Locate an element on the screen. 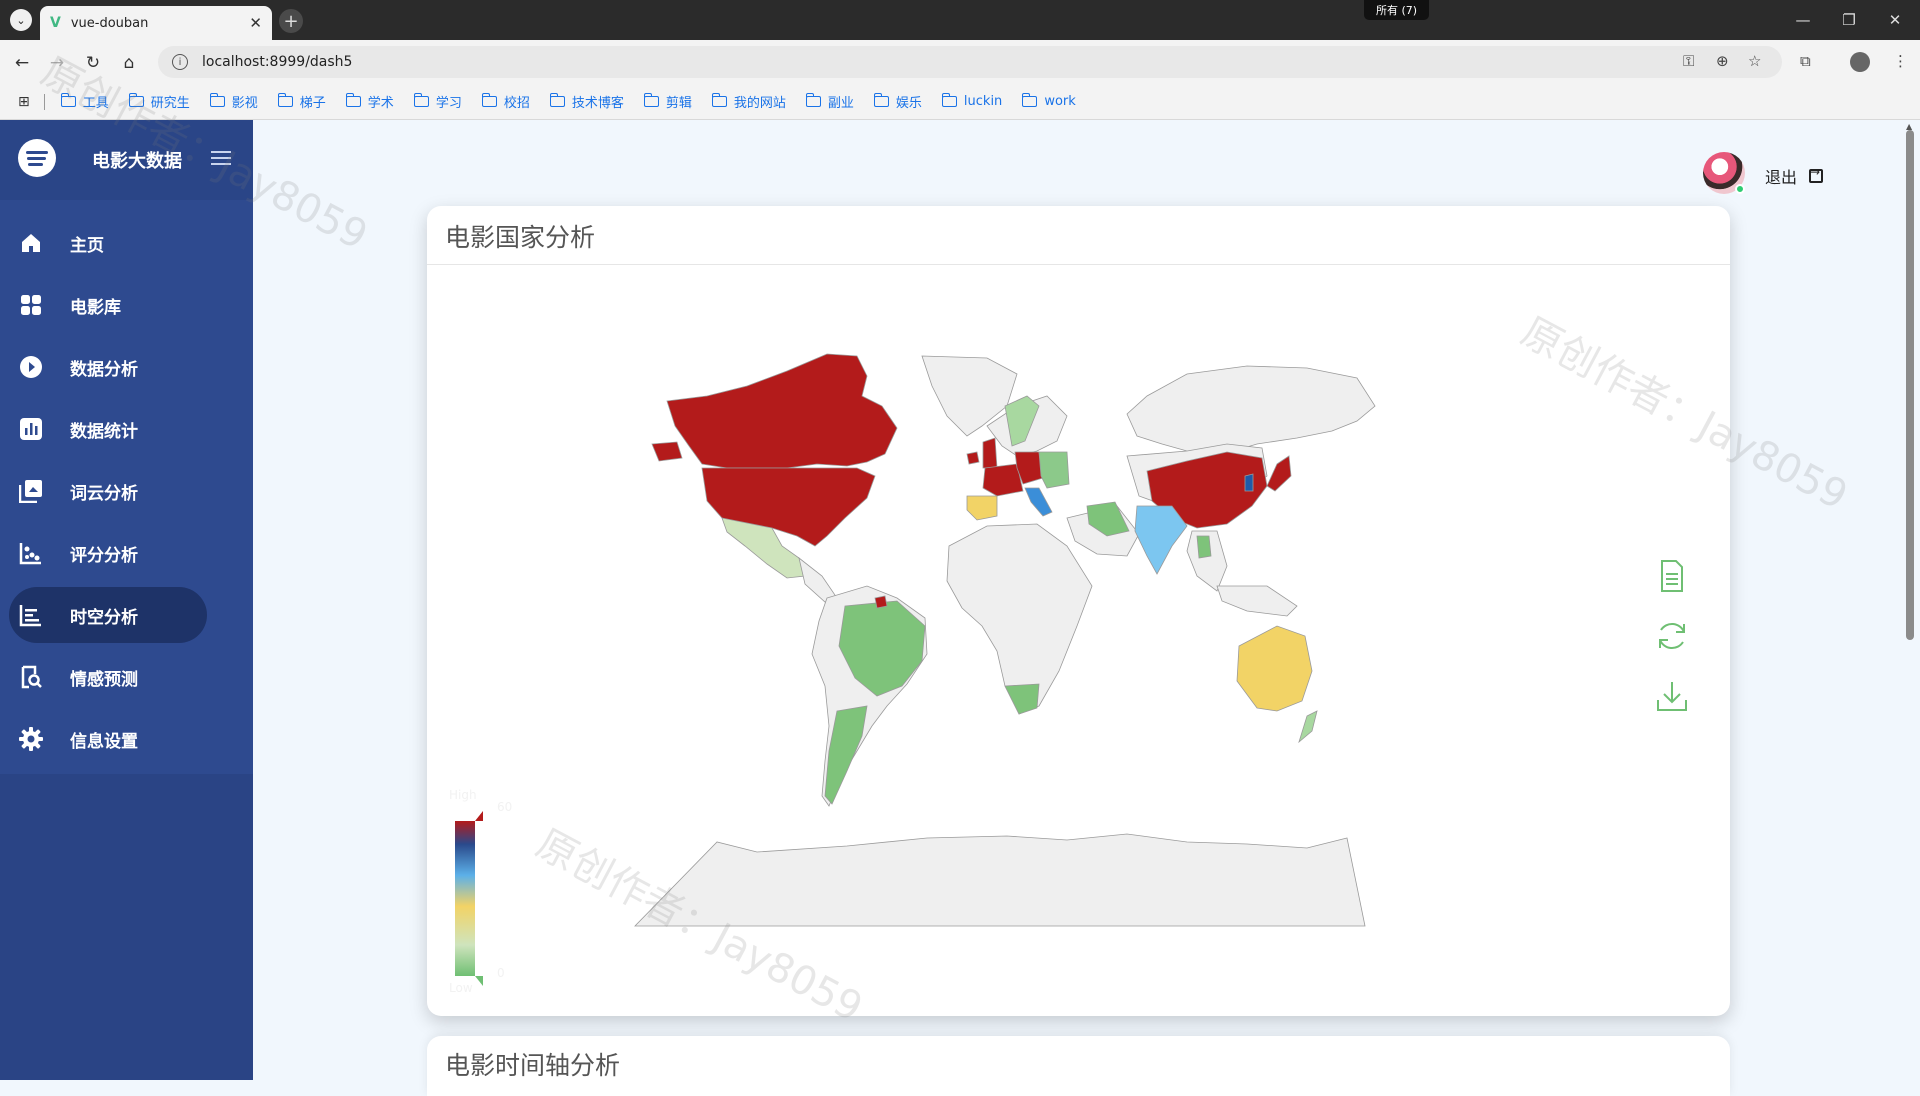 This screenshot has height=1096, width=1920. hamburger-menu-icon is located at coordinates (221, 158).